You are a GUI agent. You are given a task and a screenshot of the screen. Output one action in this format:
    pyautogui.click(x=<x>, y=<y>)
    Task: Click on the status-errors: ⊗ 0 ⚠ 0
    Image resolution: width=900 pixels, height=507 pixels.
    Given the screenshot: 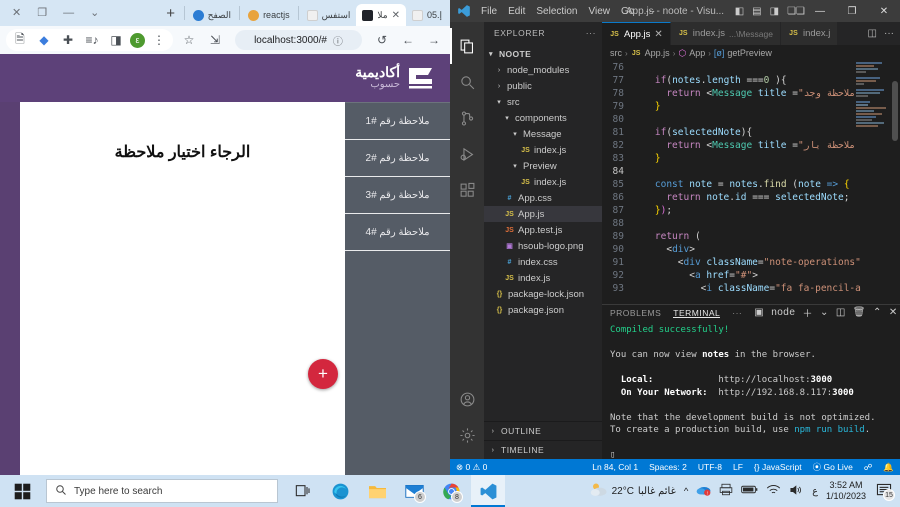 What is the action you would take?
    pyautogui.click(x=471, y=467)
    